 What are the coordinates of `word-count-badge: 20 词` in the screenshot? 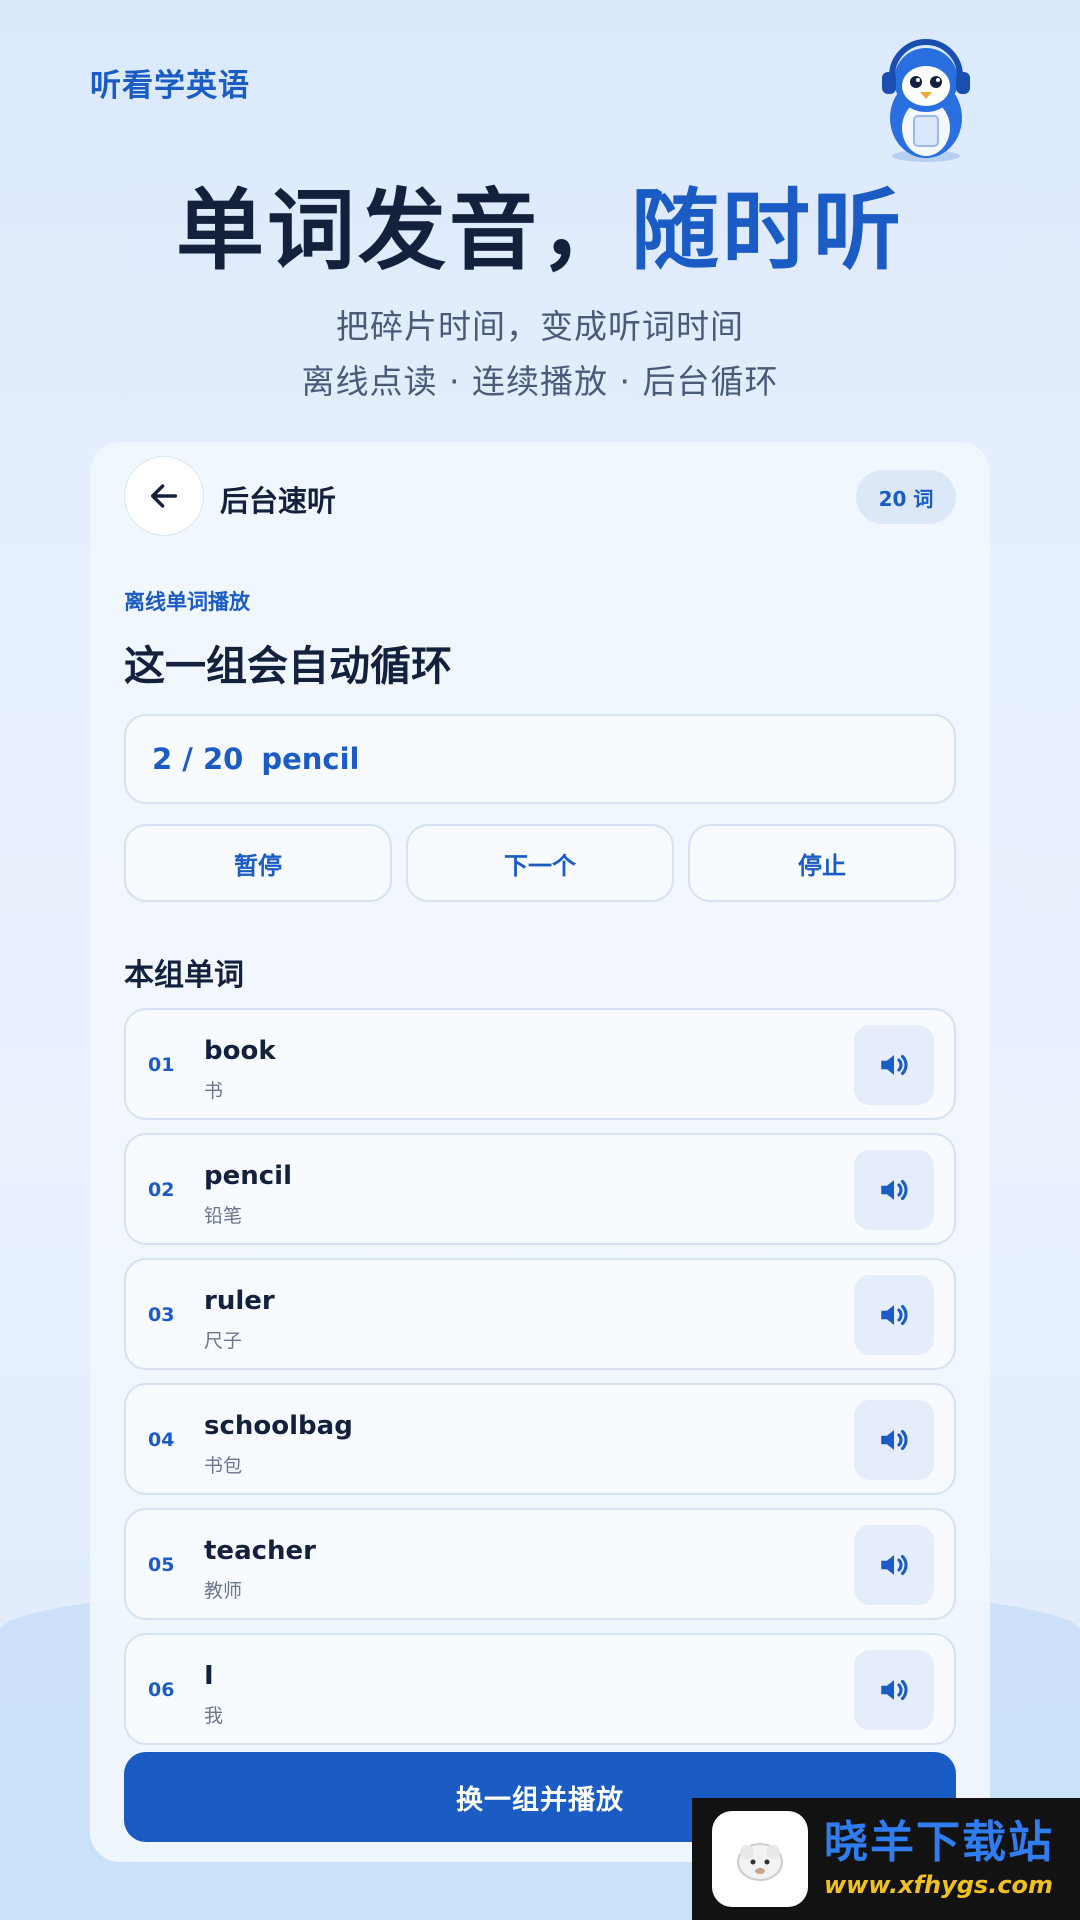 It's located at (906, 497).